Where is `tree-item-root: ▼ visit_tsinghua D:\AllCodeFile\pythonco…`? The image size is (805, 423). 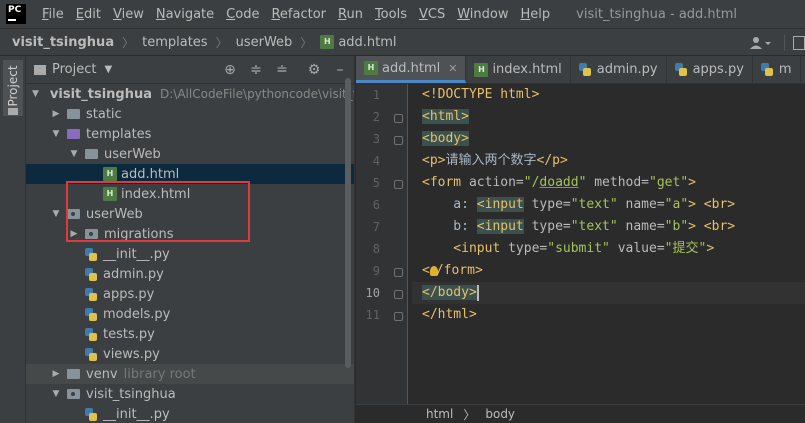
tree-item-root: ▼ visit_tsinghua D:\AllCodeFile\pythonco… is located at coordinates (190, 94).